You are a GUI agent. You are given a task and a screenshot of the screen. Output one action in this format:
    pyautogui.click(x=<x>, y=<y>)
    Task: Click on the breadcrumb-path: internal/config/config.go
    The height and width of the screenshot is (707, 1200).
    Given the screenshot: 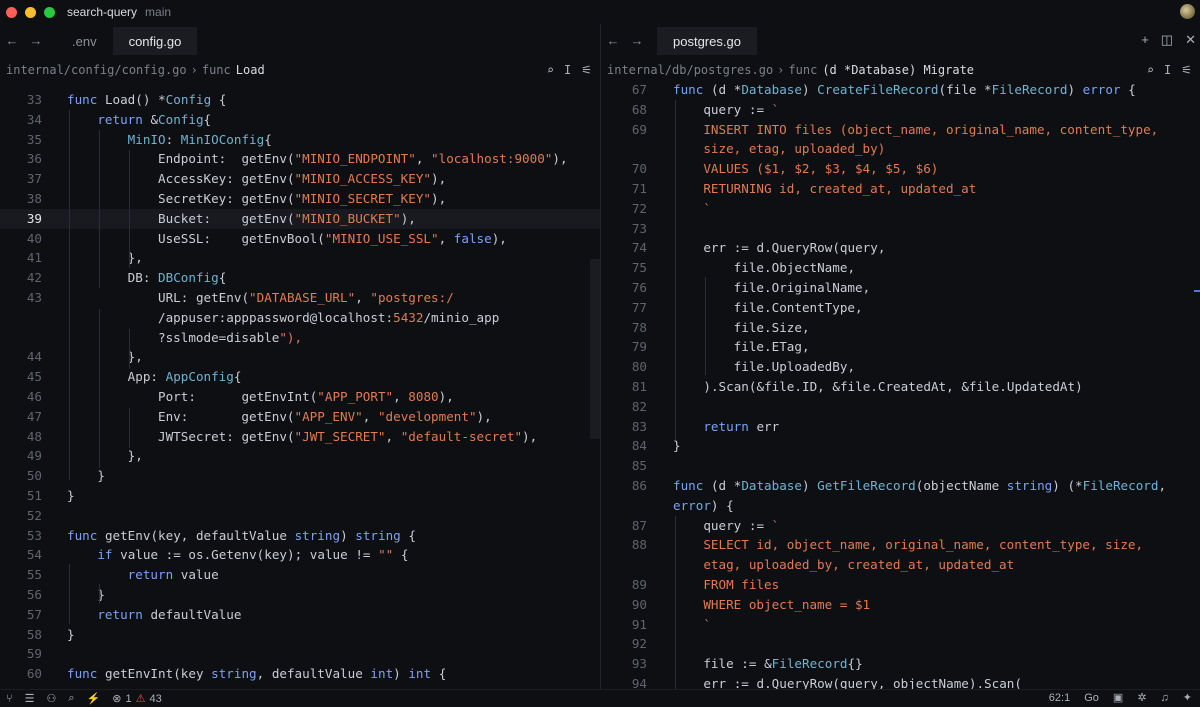 What is the action you would take?
    pyautogui.click(x=96, y=70)
    